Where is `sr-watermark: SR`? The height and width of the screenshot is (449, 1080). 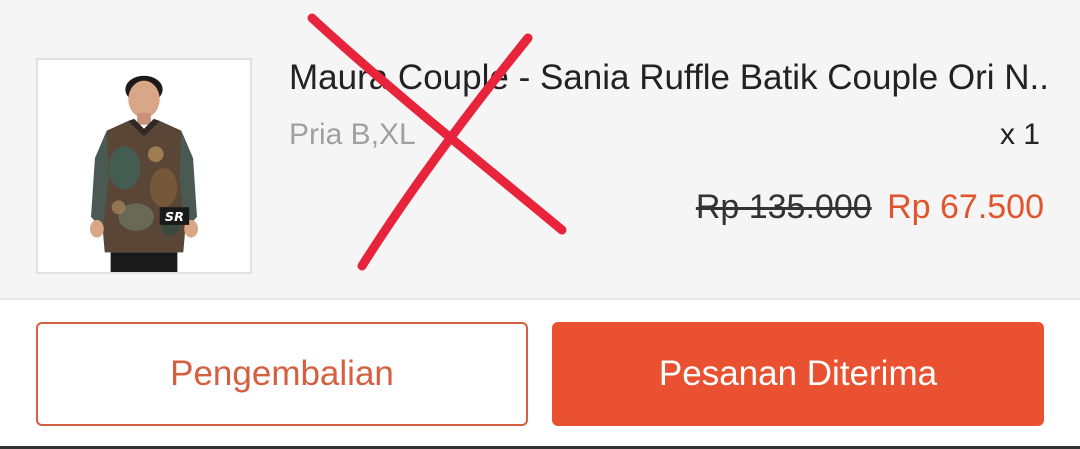
sr-watermark: SR is located at coordinates (174, 217).